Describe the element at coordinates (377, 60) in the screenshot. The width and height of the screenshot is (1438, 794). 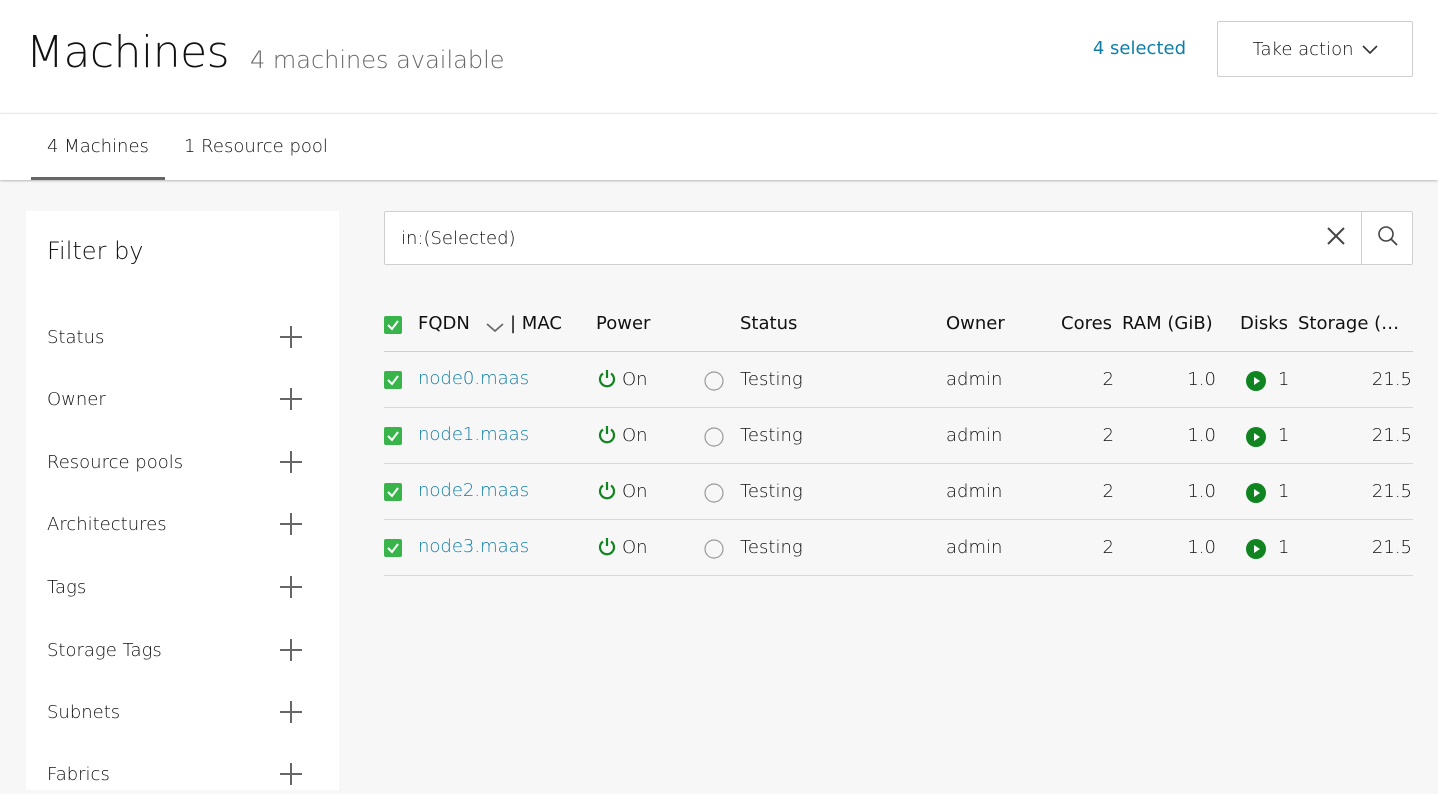
I see `page-subtitle: 4 machines available` at that location.